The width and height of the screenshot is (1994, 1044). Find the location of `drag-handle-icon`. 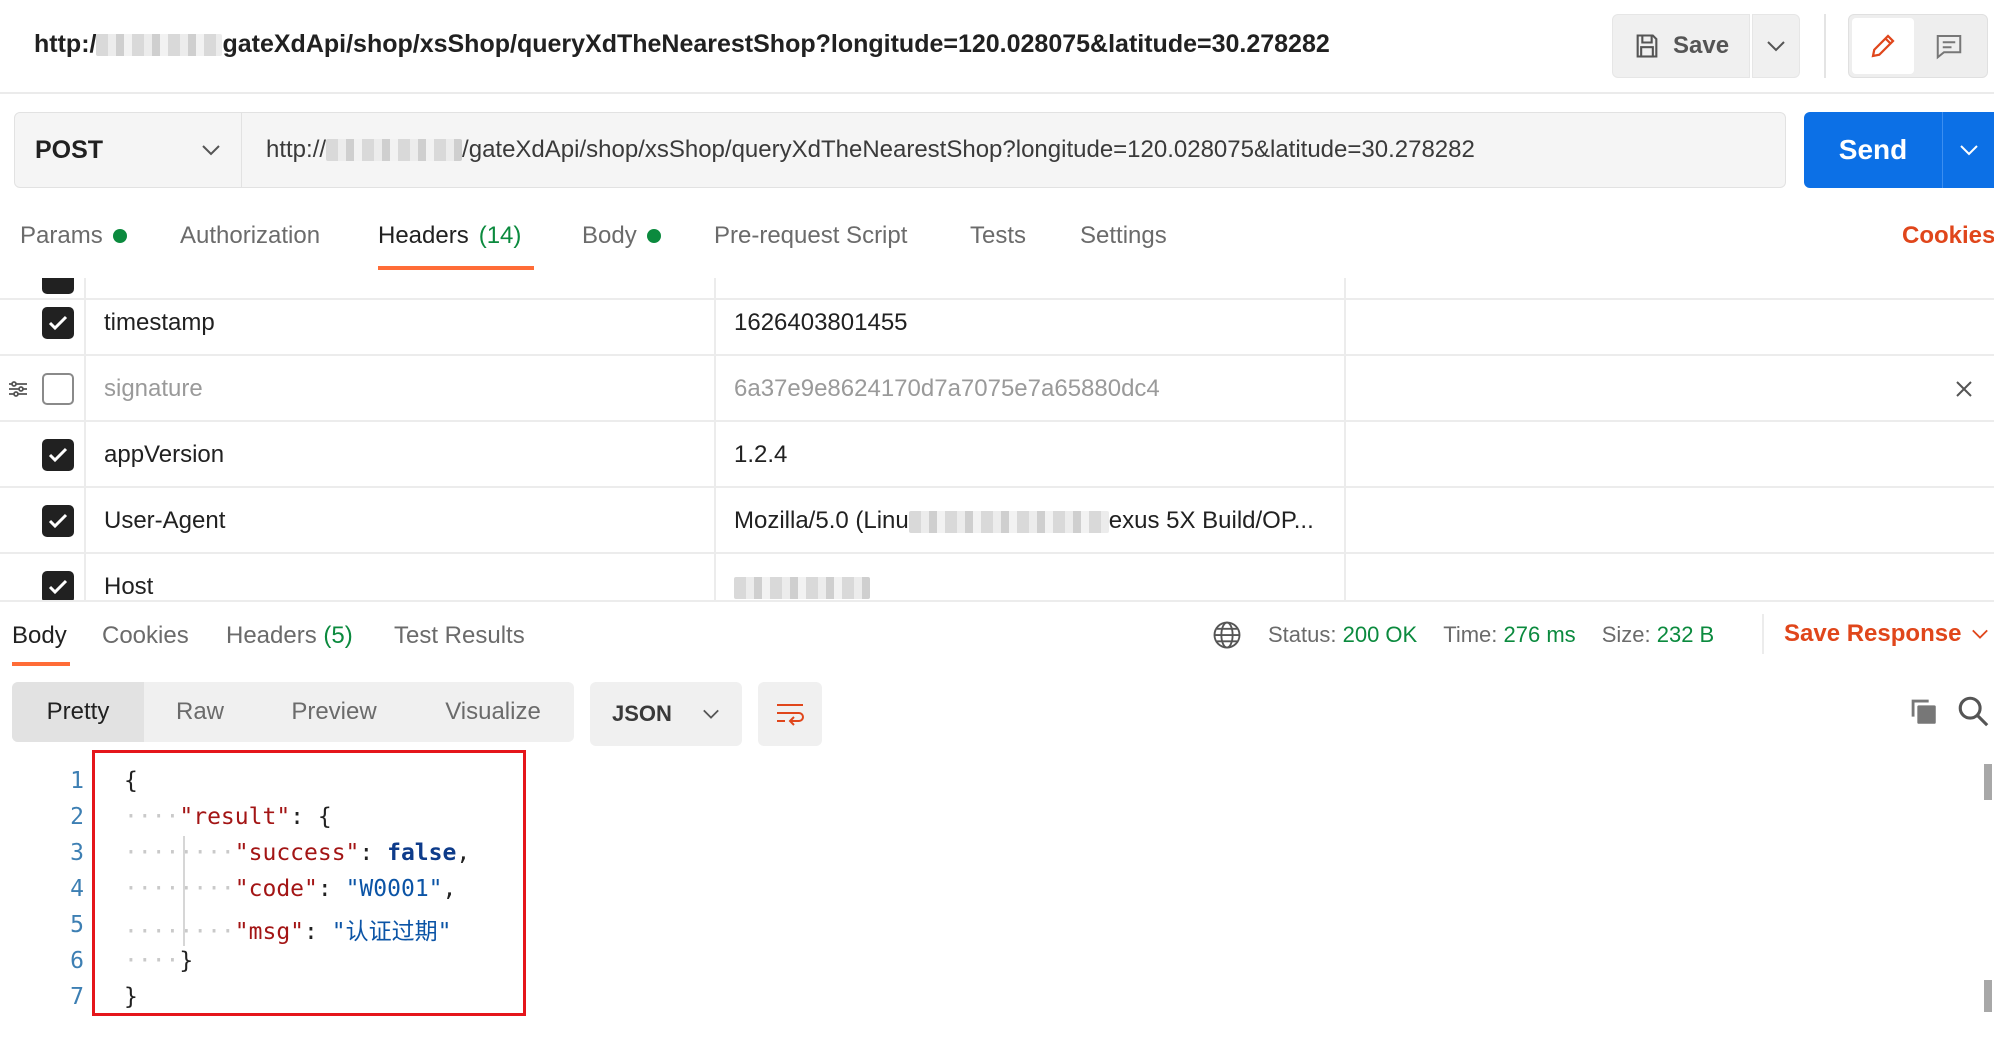

drag-handle-icon is located at coordinates (18, 389).